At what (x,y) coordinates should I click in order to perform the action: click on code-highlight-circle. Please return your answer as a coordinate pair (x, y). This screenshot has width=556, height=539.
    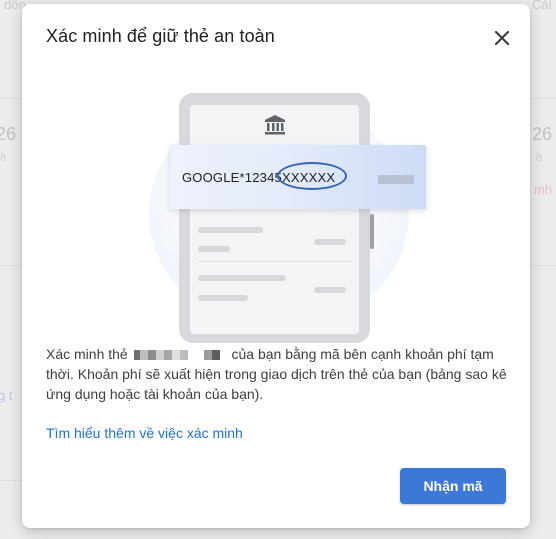
    Looking at the image, I should click on (311, 176).